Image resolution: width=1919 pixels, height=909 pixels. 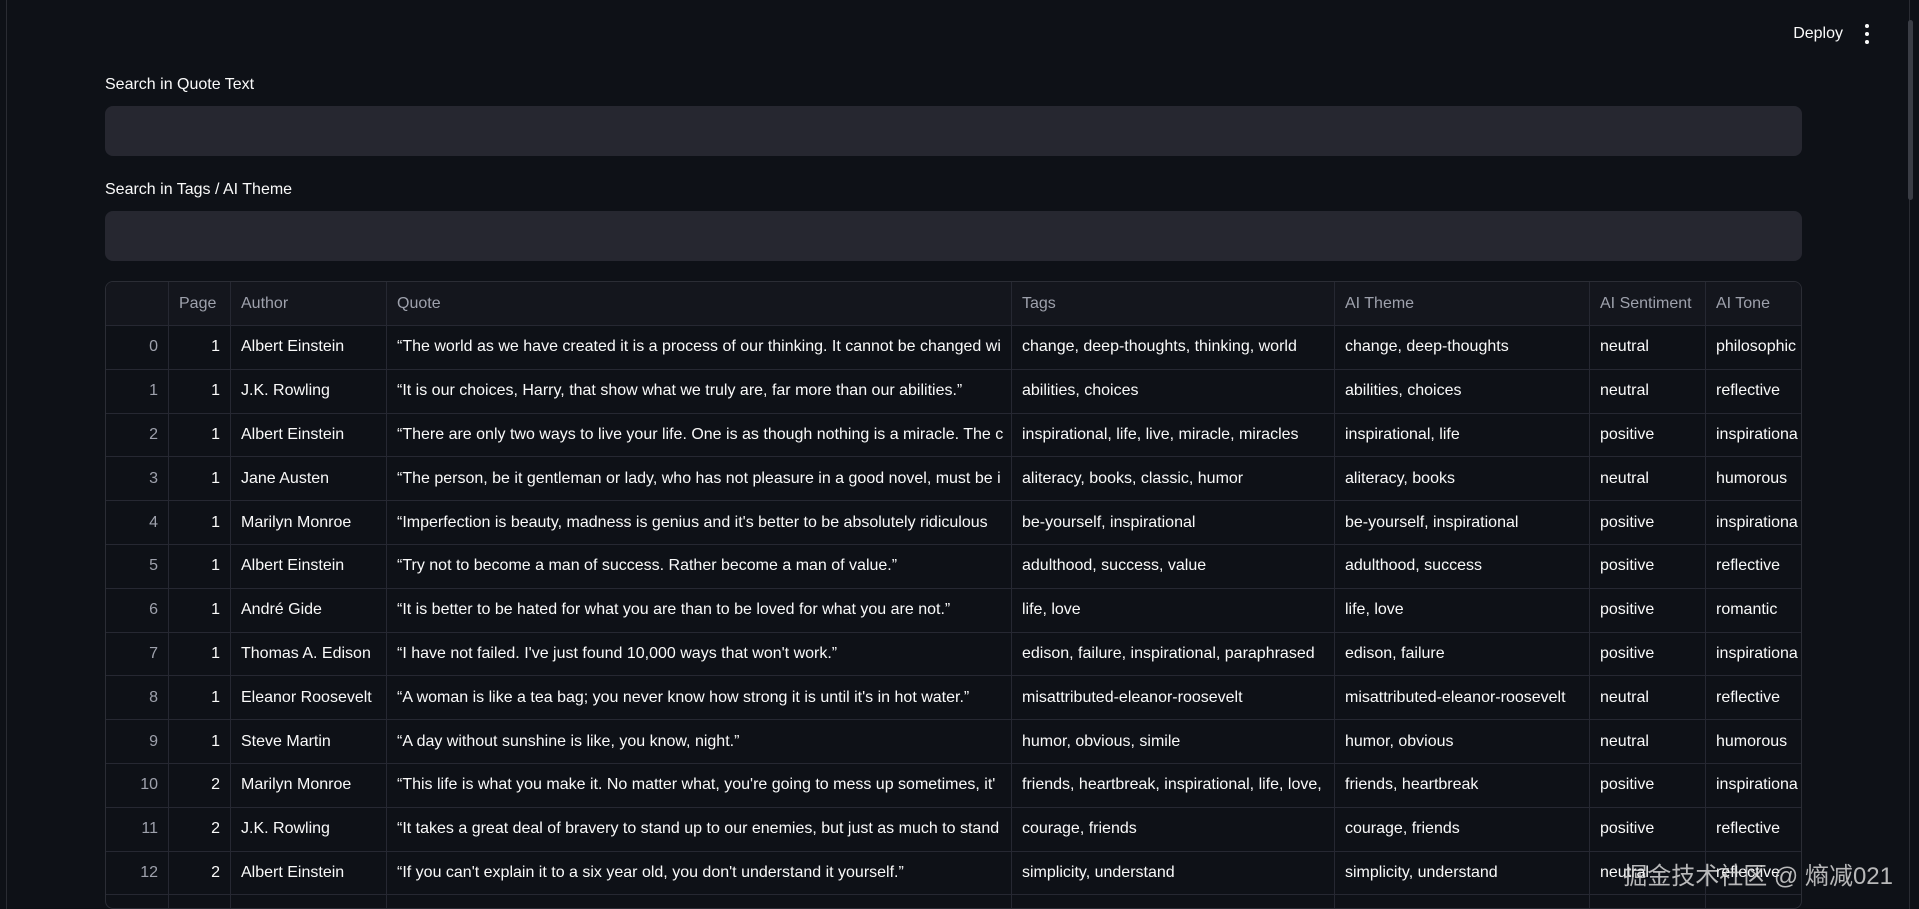 What do you see at coordinates (699, 901) in the screenshot?
I see `cell-quote` at bounding box center [699, 901].